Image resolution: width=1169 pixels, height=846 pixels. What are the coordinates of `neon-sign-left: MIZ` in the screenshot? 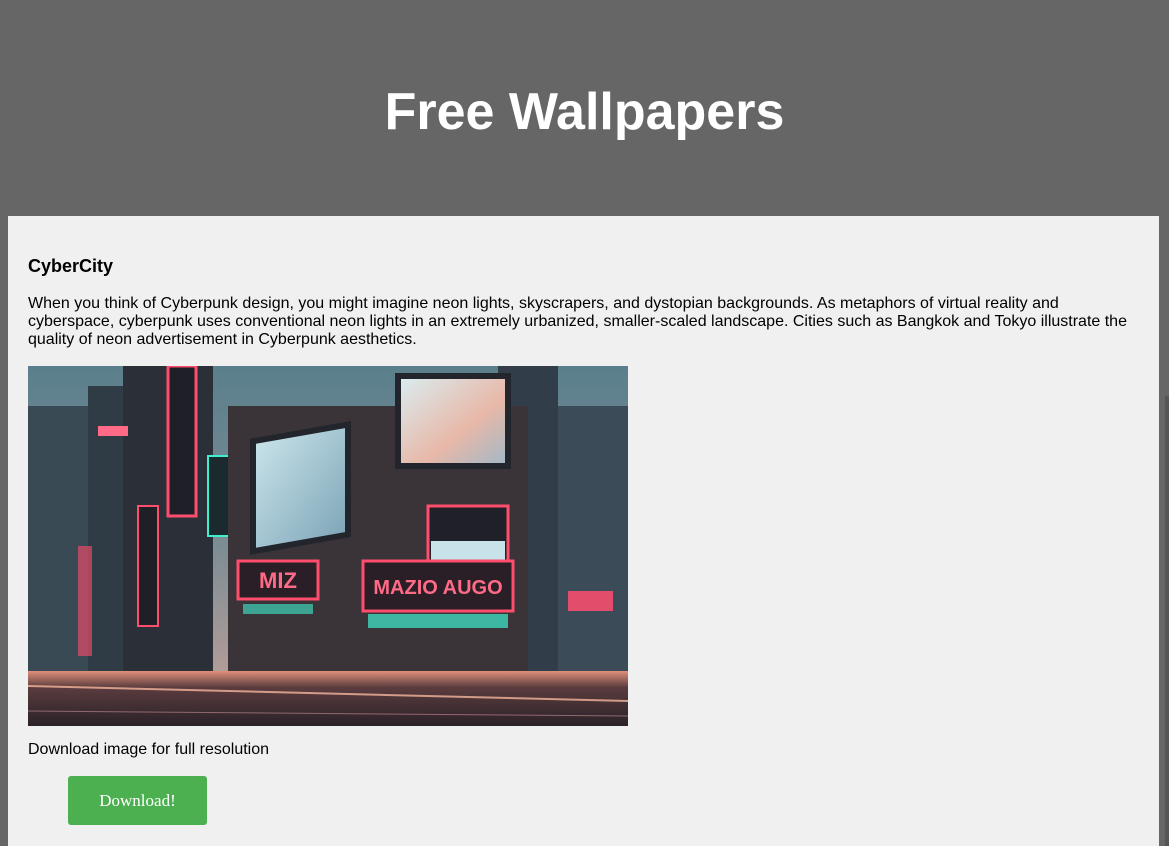 It's located at (278, 580).